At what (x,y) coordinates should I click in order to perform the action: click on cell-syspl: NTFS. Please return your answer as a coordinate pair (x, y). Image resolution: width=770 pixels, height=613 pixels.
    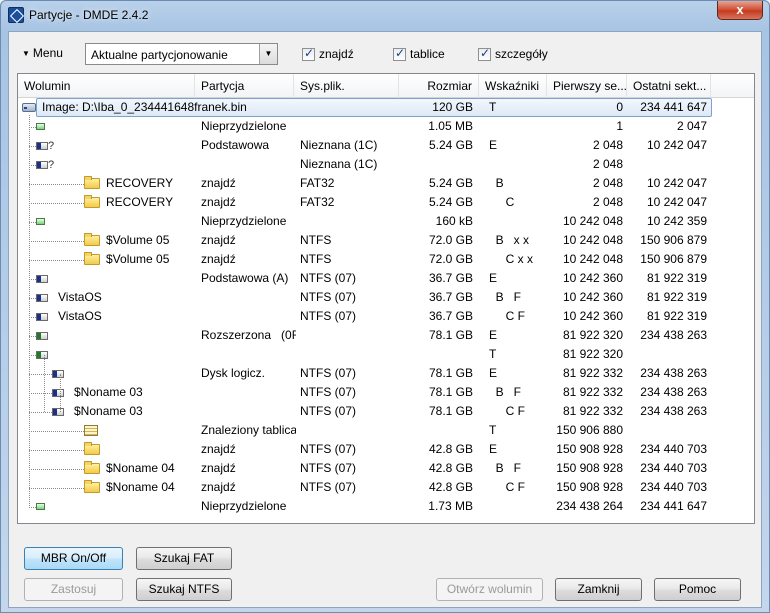
    Looking at the image, I should click on (316, 240).